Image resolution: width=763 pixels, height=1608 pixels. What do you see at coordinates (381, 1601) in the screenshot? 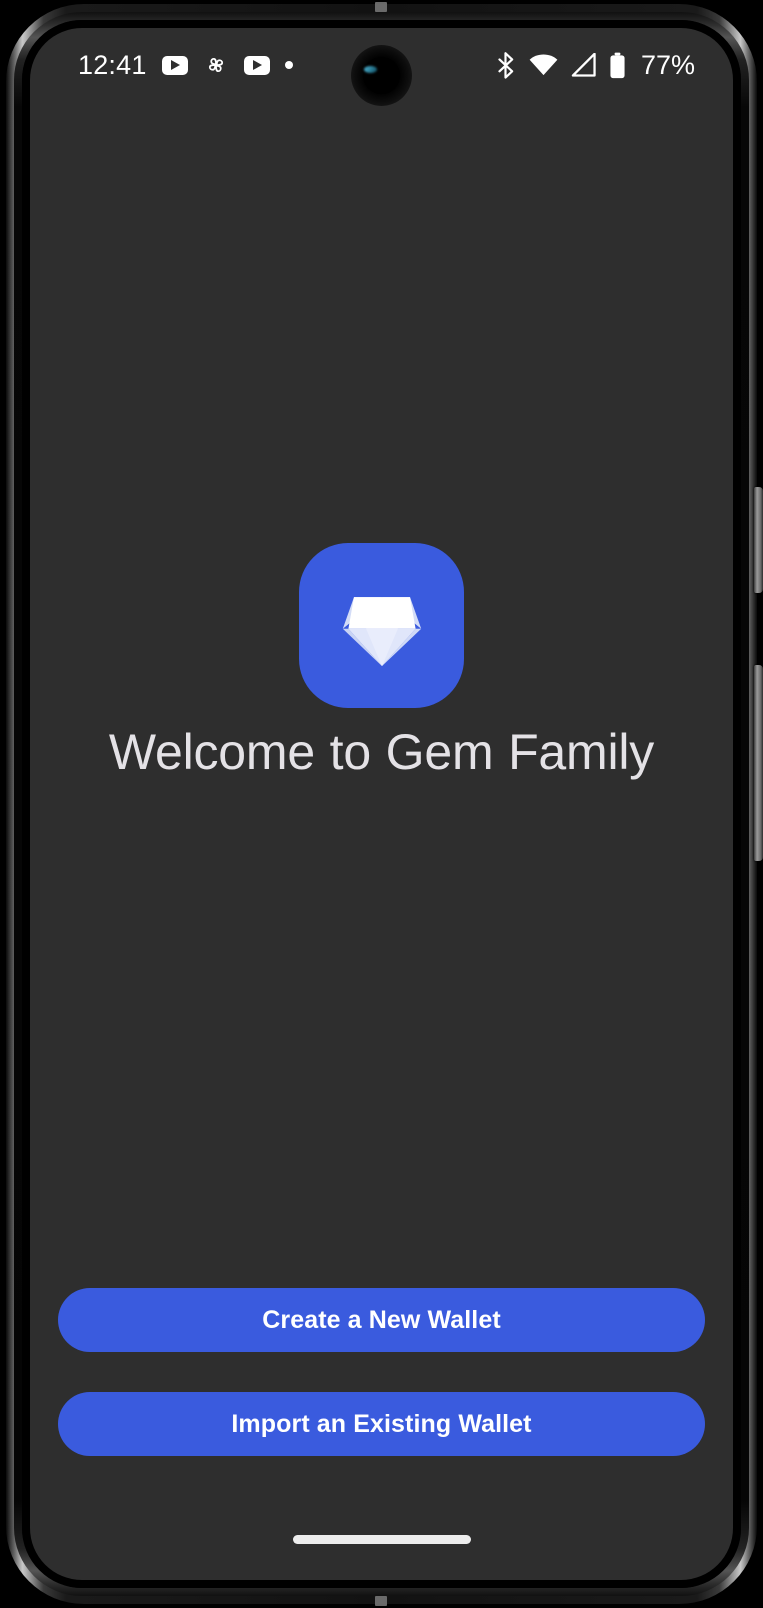
I see `antenna-band-bottom` at bounding box center [381, 1601].